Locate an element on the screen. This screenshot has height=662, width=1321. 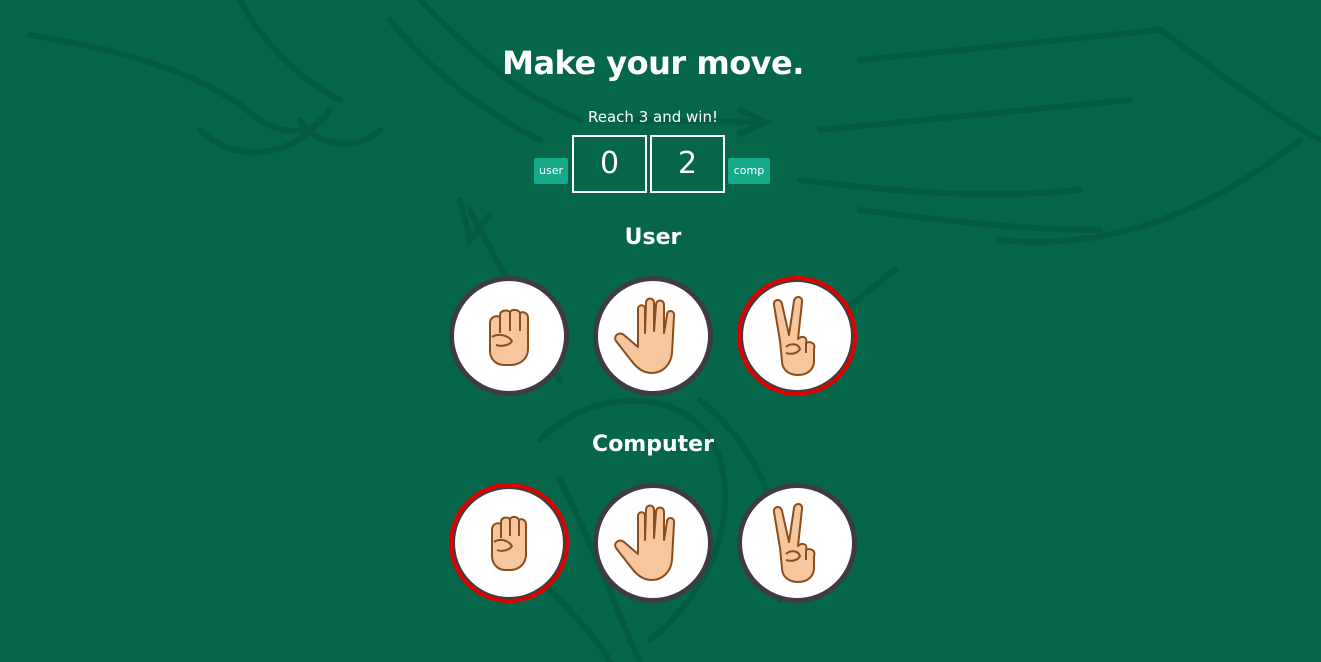
computer-rock-choice is located at coordinates (509, 543).